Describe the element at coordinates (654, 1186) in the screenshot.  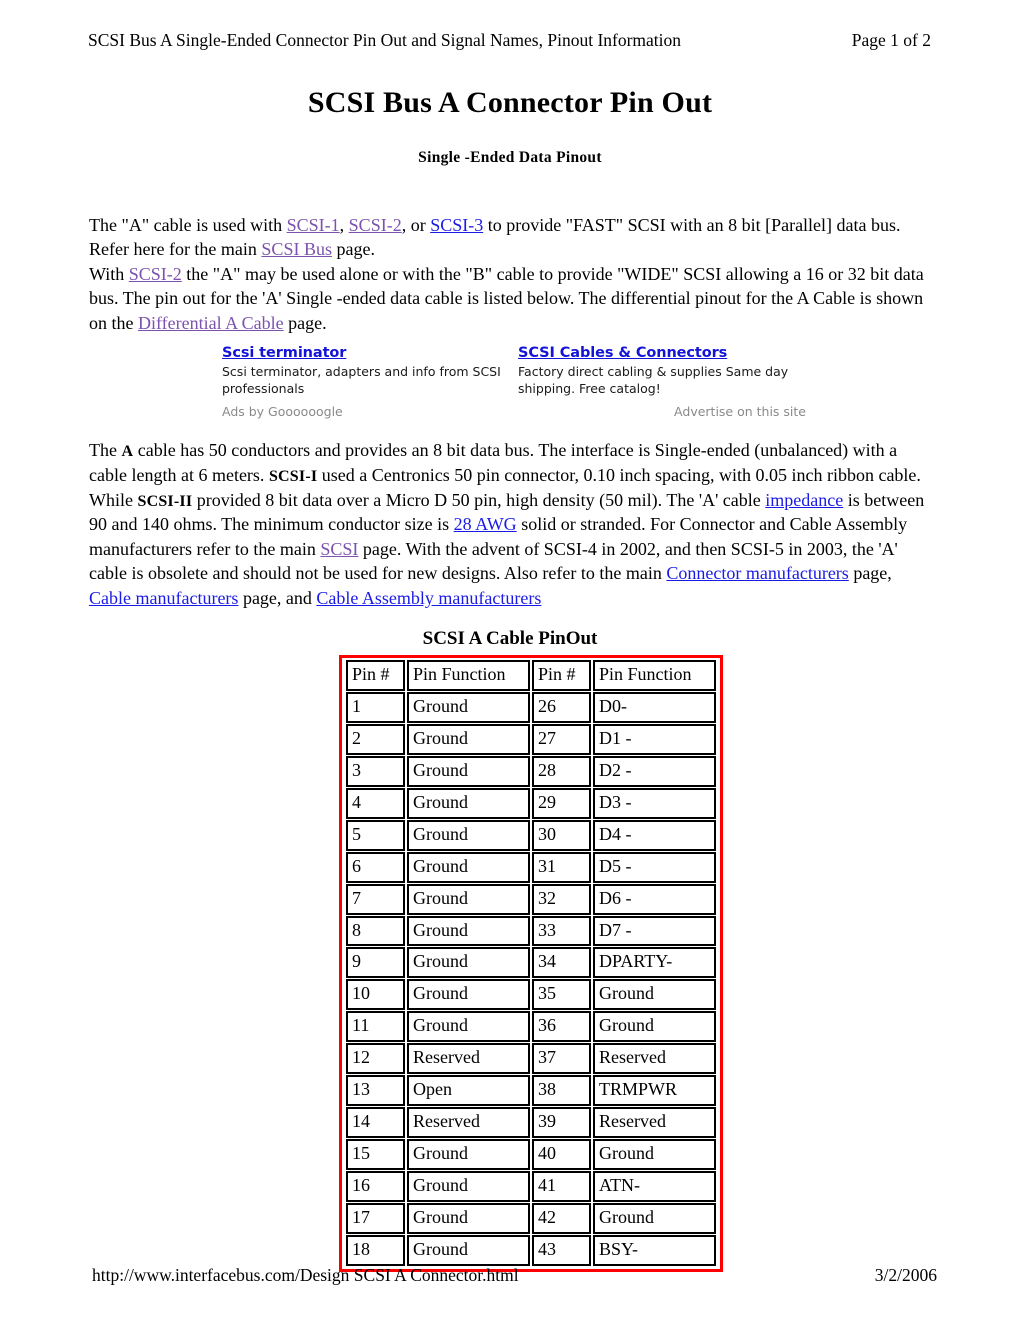
I see `cell-pin-function: ATN-` at that location.